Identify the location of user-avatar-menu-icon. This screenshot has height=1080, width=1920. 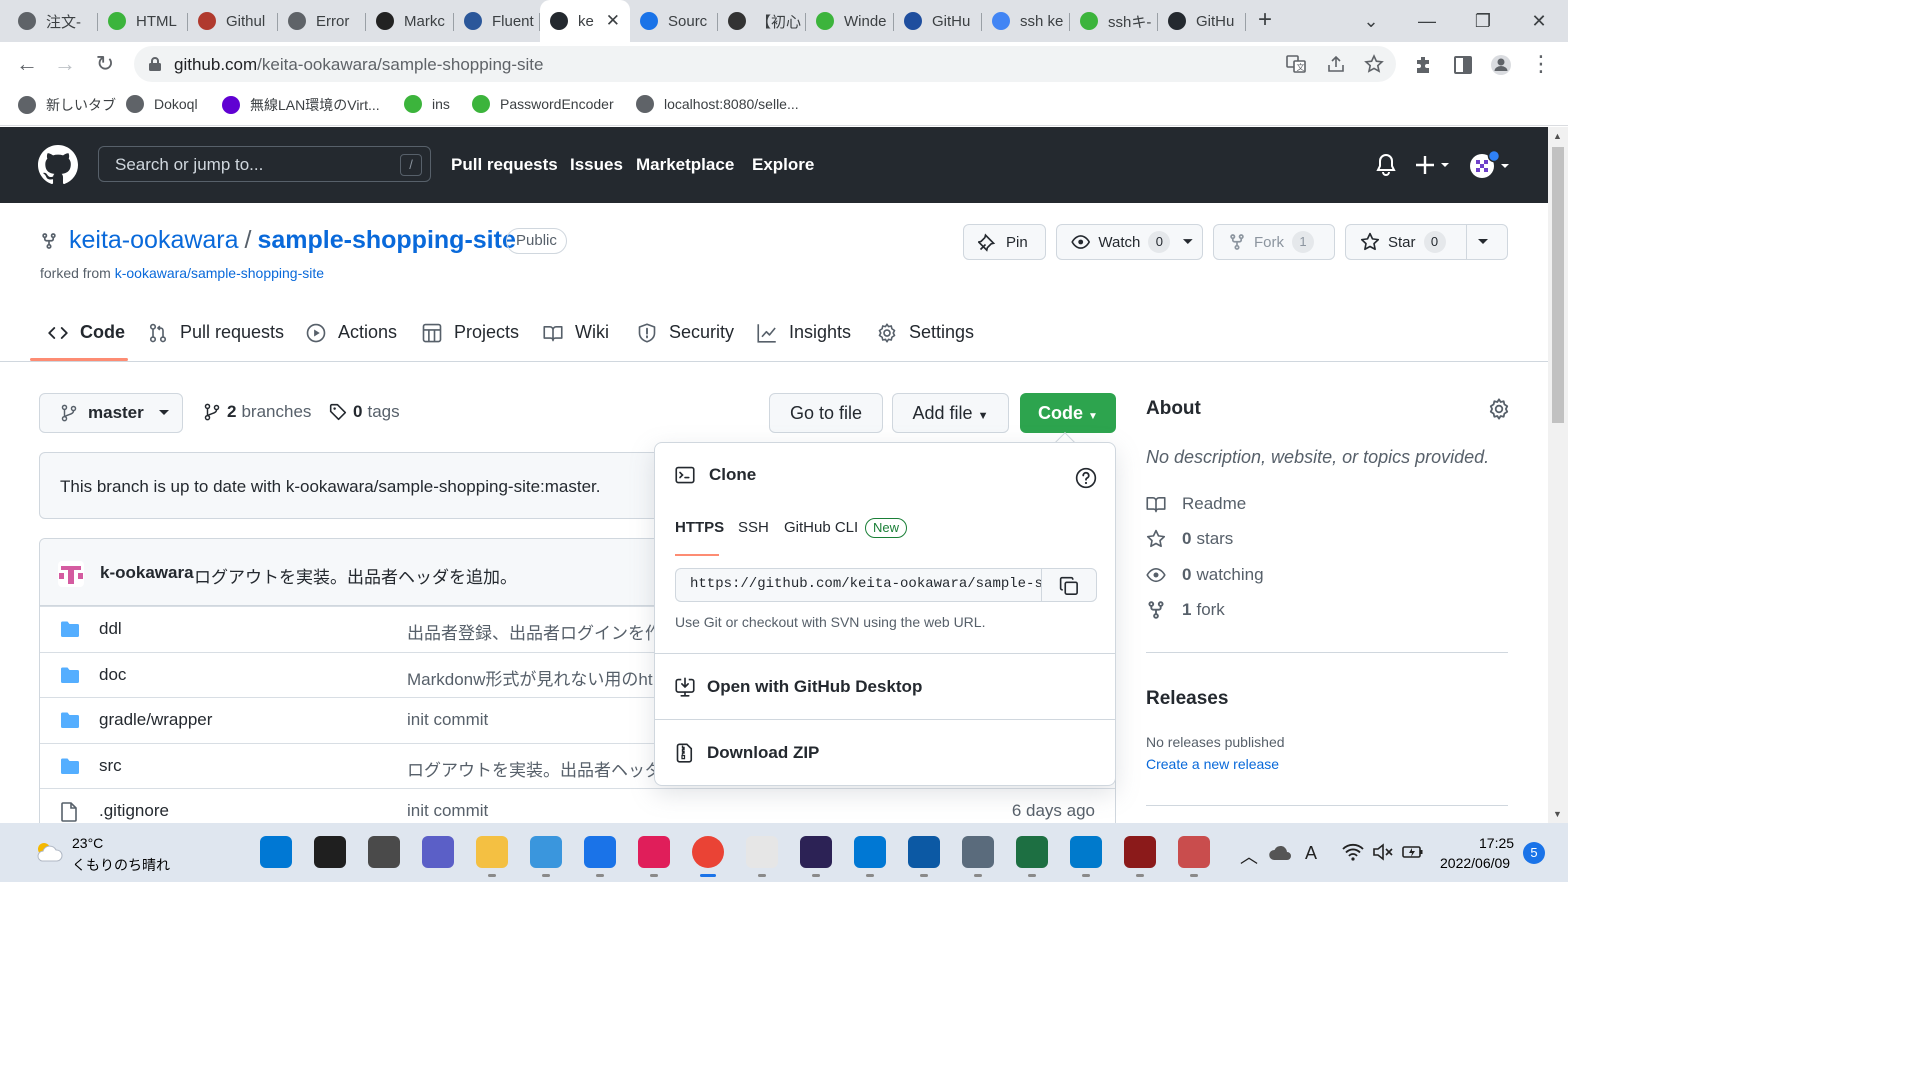
(1489, 165).